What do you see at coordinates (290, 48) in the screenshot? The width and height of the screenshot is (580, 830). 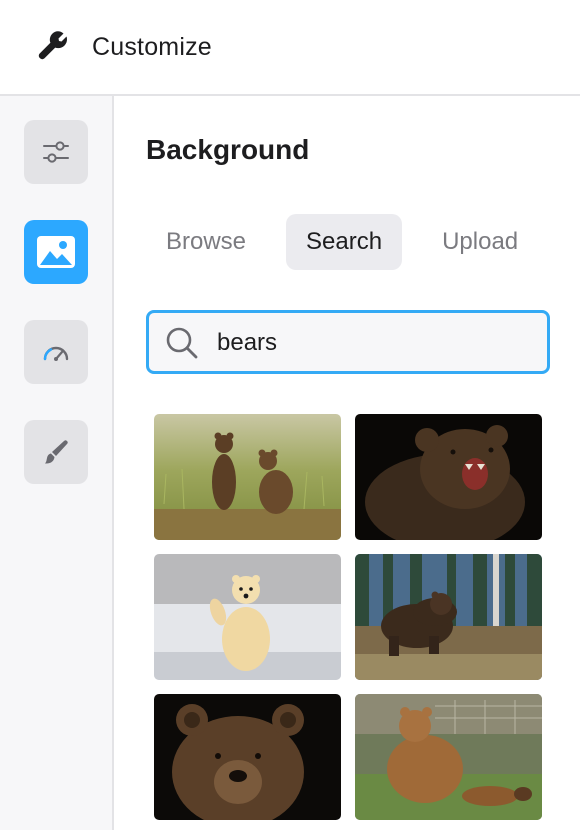 I see `header-bar: Customize` at bounding box center [290, 48].